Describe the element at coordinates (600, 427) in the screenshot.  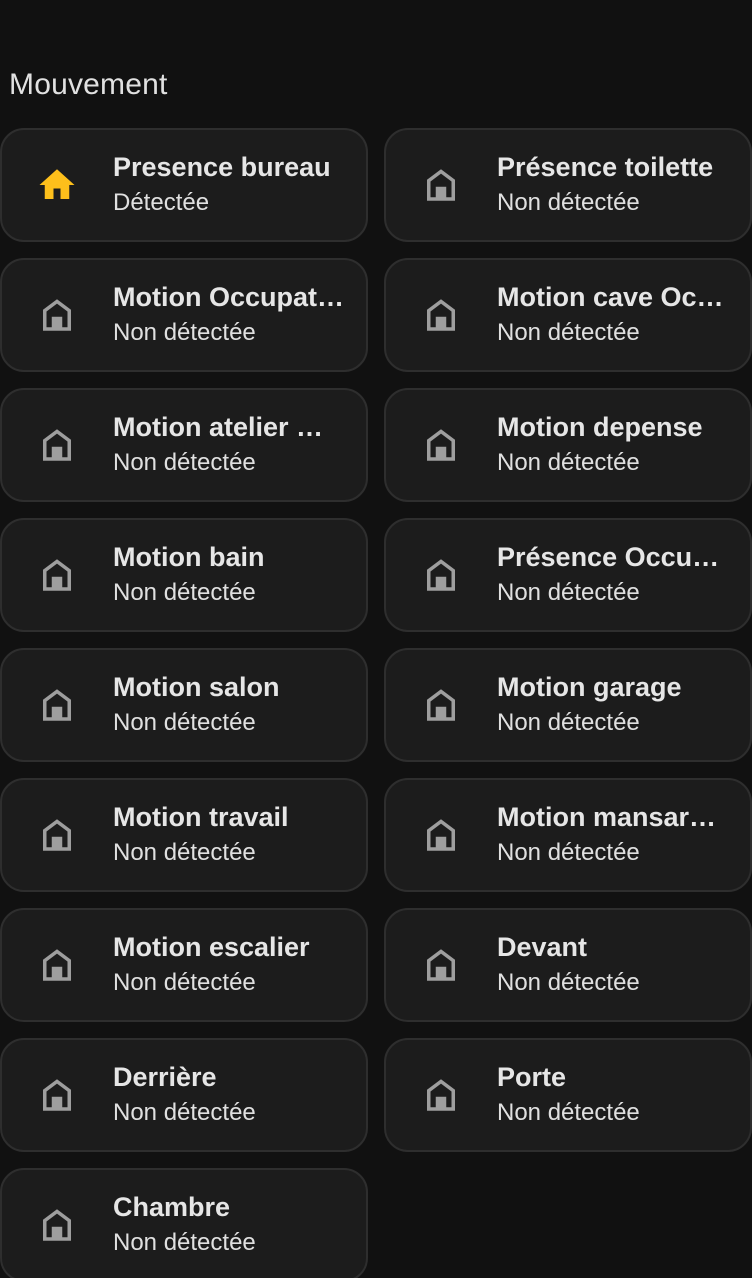
I see `tile-name: Motion depense` at that location.